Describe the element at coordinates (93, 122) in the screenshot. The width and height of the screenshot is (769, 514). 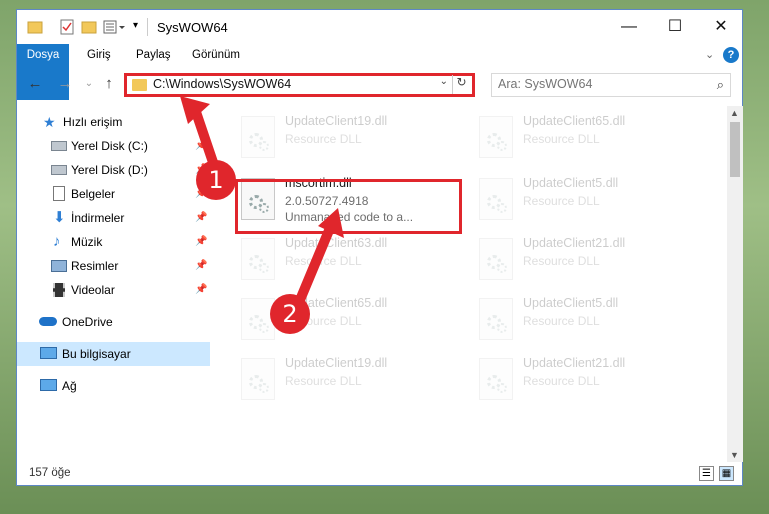
I see `sidebar-item-label: Hızlı erişim` at that location.